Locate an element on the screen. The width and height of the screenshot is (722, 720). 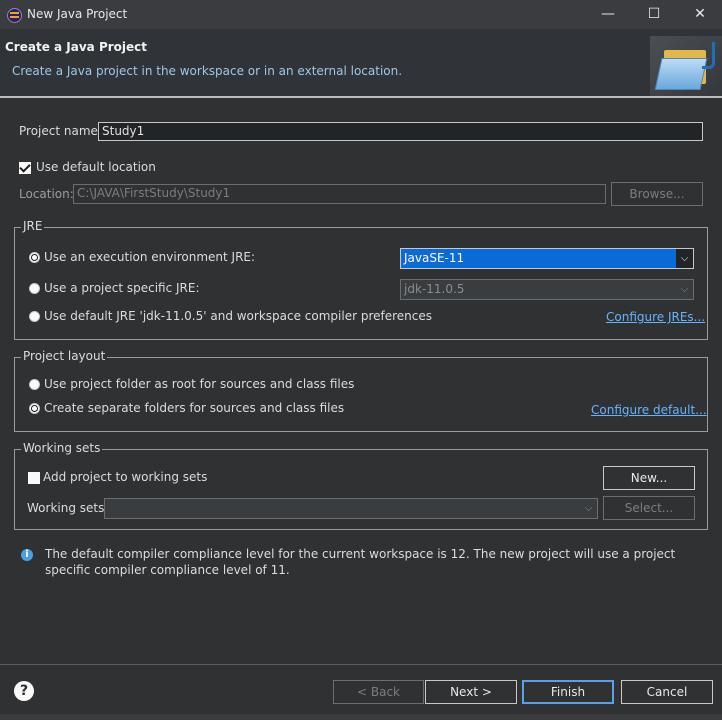
working-sets-select: ⌵ is located at coordinates (351, 508).